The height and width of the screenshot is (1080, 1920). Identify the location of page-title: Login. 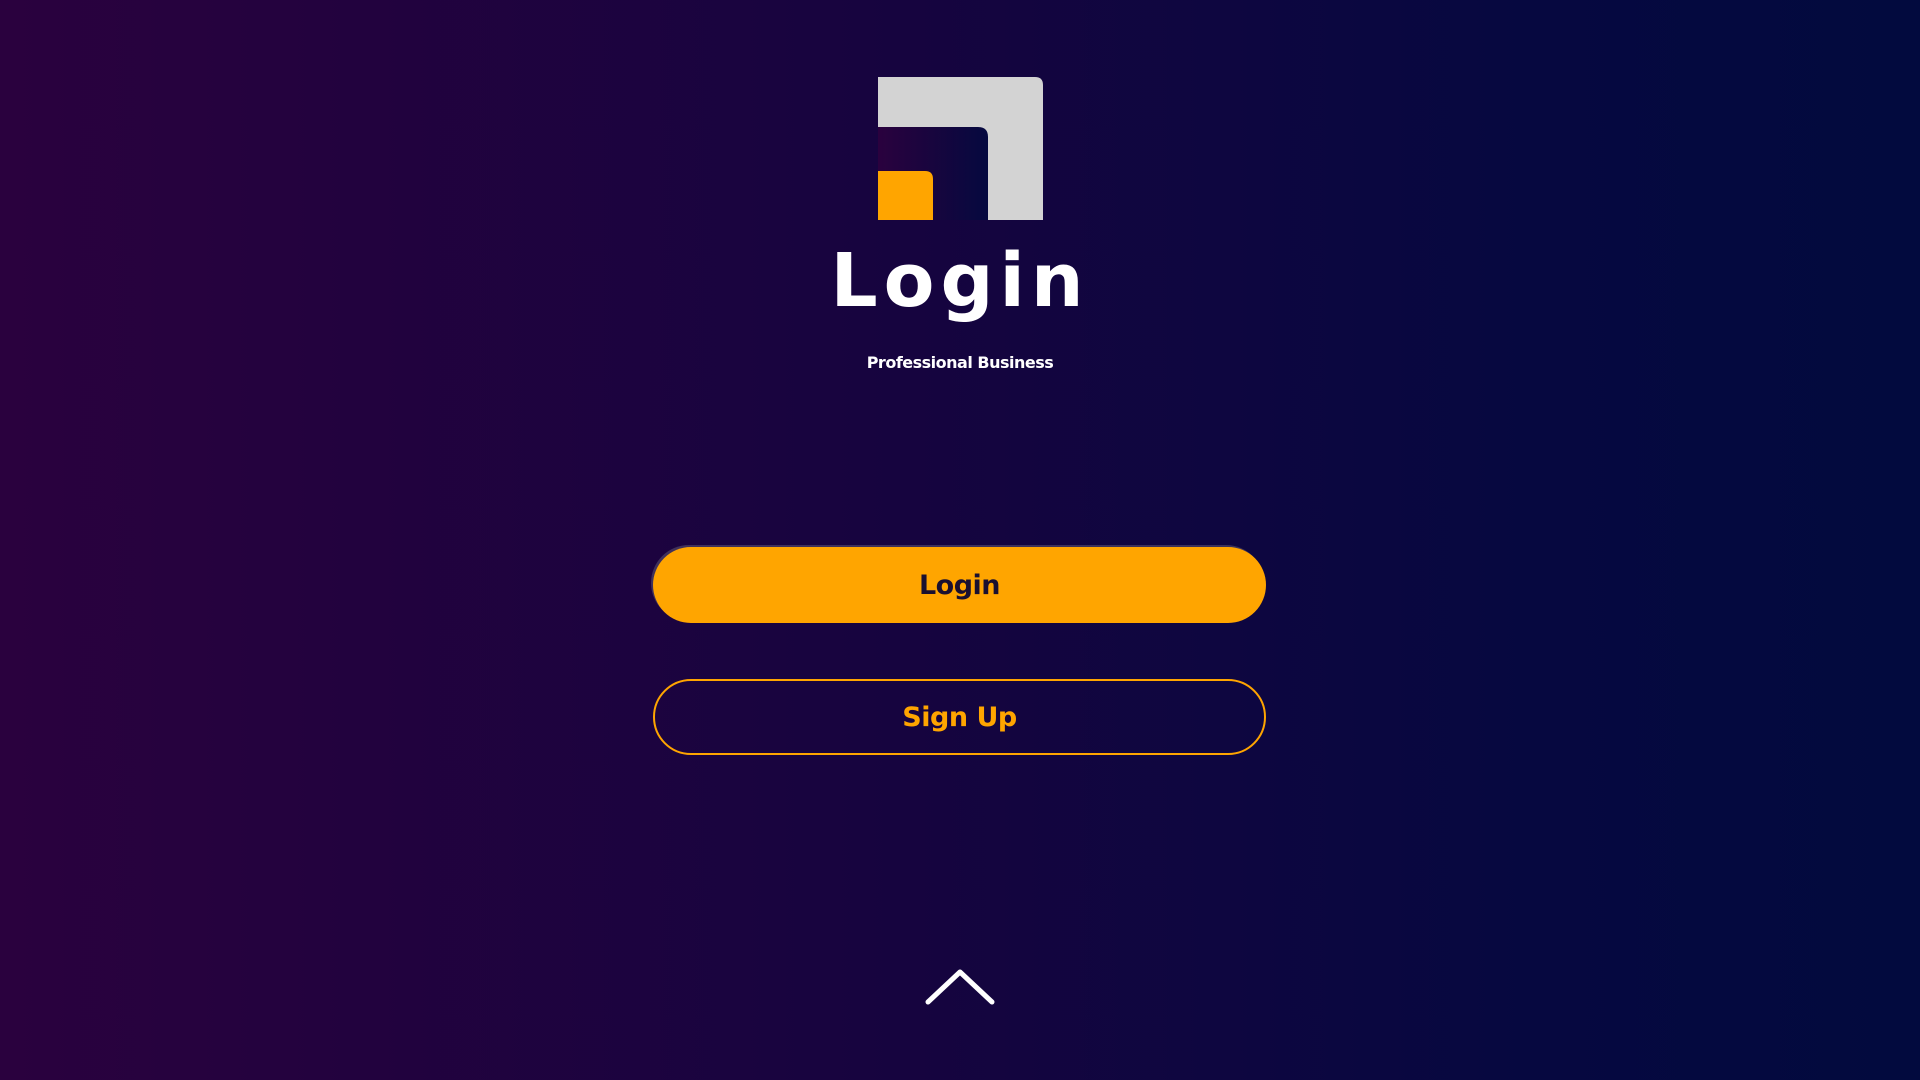
(960, 281).